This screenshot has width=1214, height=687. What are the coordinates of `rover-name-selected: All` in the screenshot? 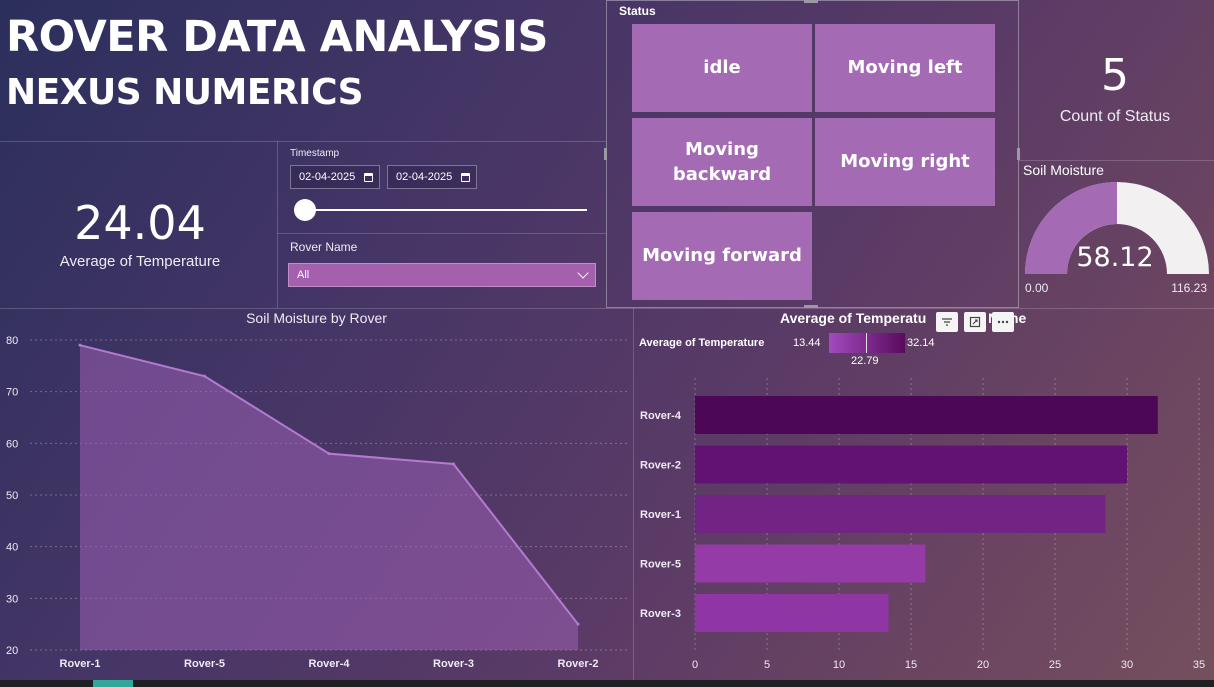 It's located at (303, 275).